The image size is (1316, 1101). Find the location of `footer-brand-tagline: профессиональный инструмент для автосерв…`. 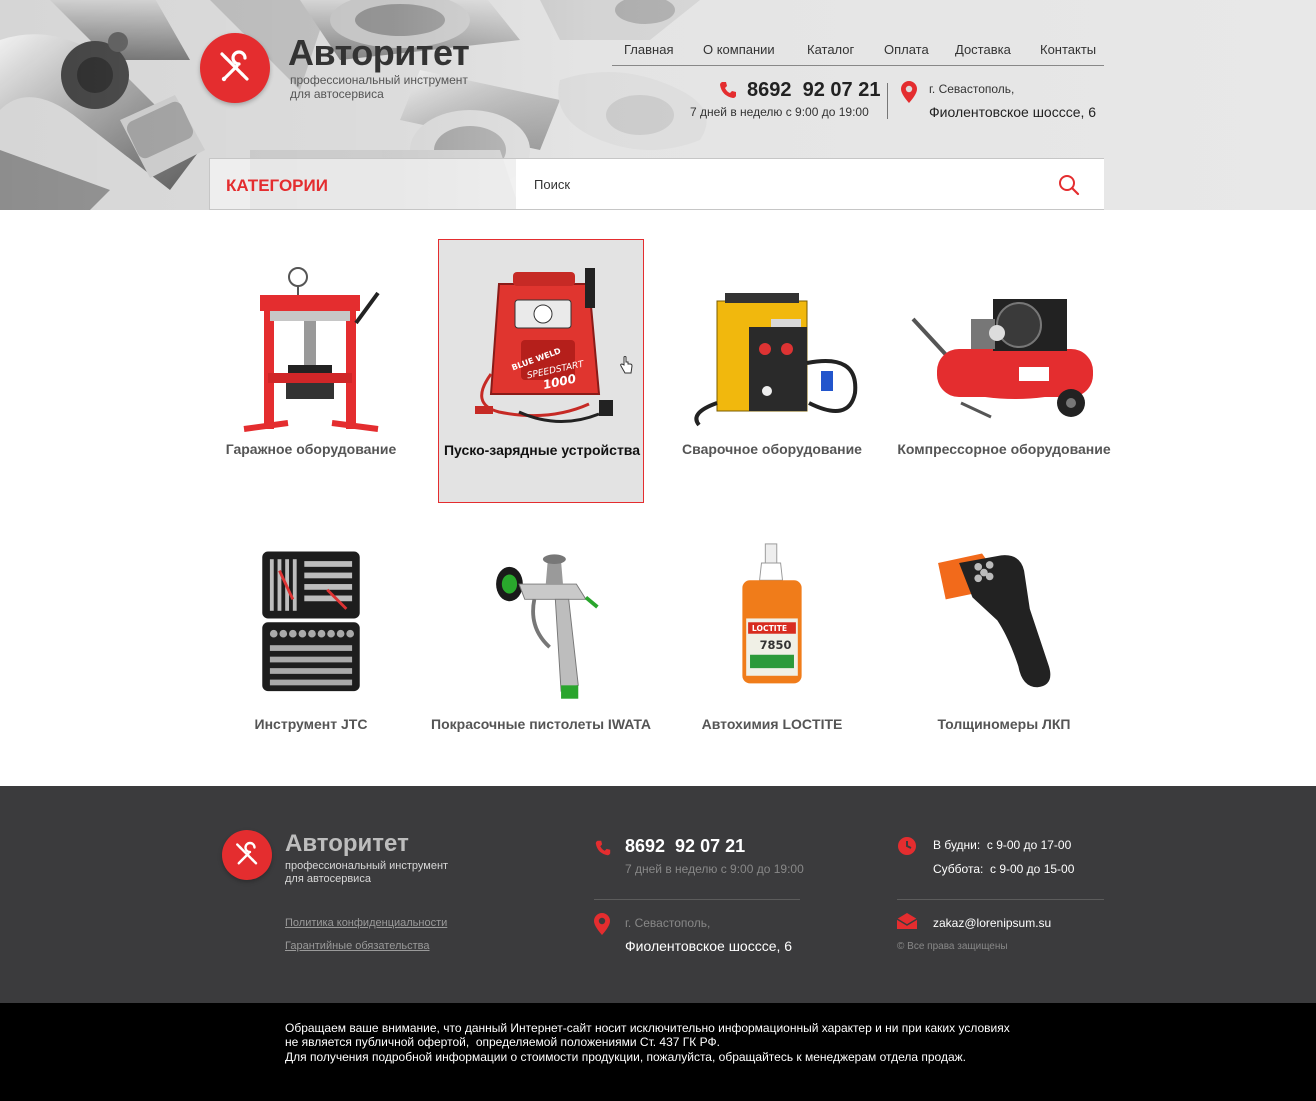

footer-brand-tagline: профессиональный инструмент для автосерв… is located at coordinates (367, 872).